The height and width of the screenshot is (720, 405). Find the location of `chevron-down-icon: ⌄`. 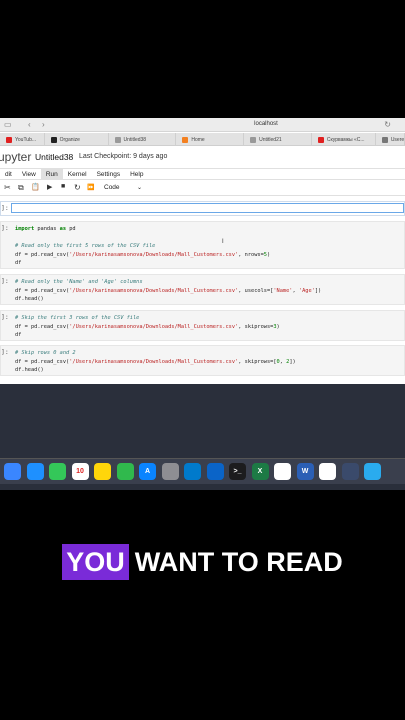

chevron-down-icon: ⌄ is located at coordinates (139, 188).